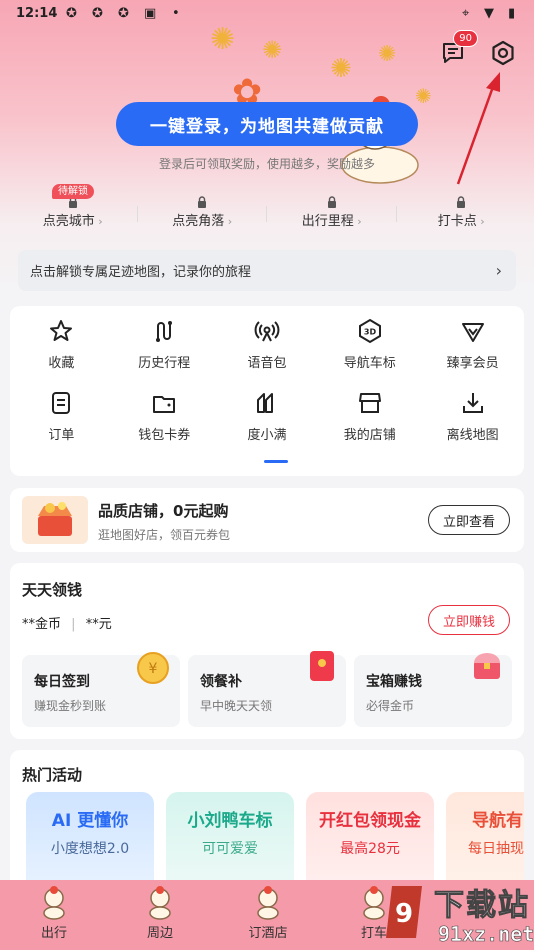  What do you see at coordinates (164, 404) in the screenshot?
I see `wallet-icon` at bounding box center [164, 404].